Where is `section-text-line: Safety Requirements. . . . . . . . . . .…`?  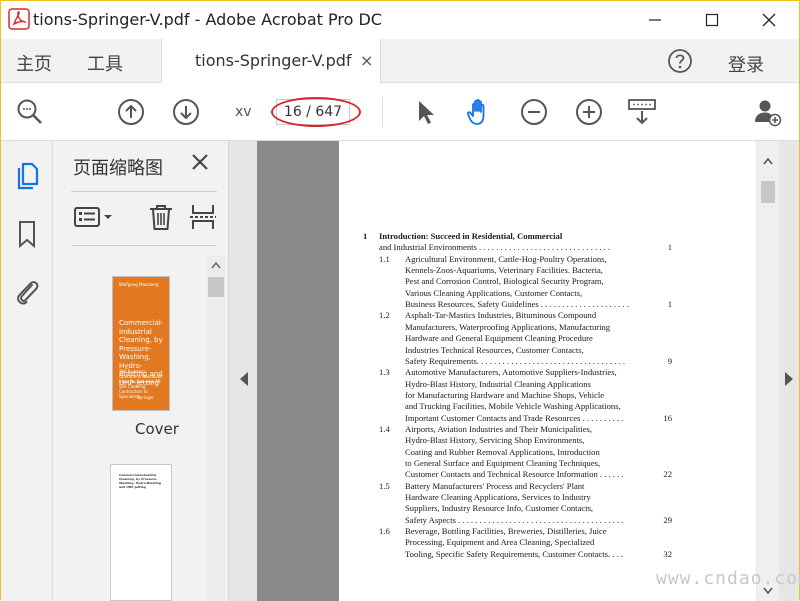
section-text-line: Safety Requirements. . . . . . . . . . .… is located at coordinates (515, 360).